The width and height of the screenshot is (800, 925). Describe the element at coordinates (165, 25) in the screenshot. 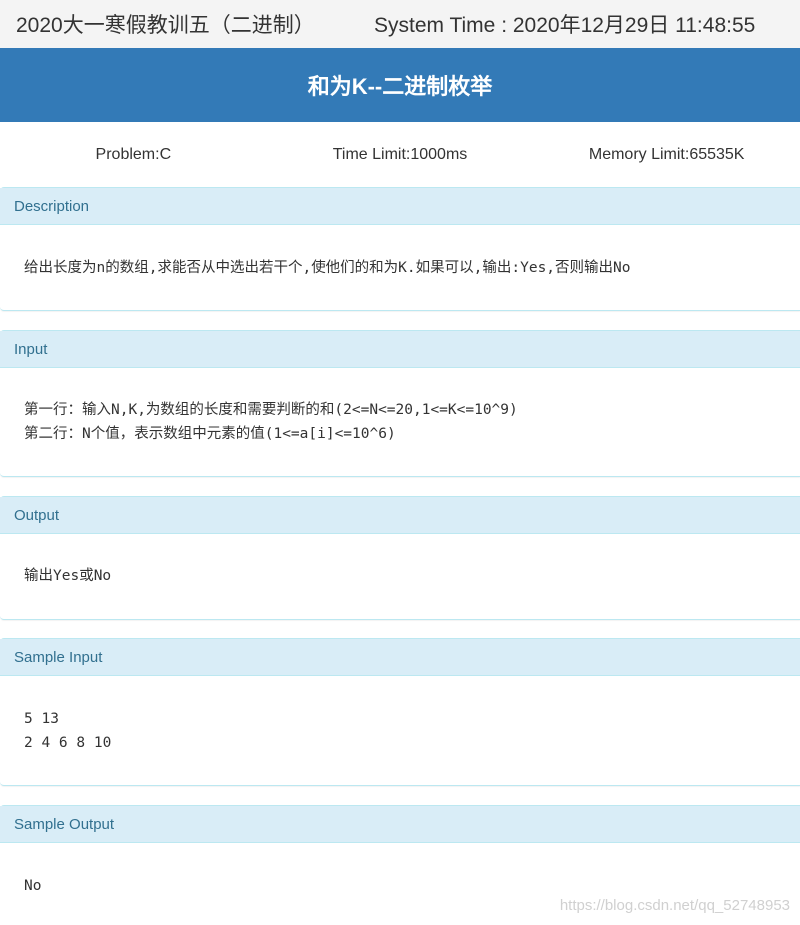

I see `contest-name: 2020大一寒假教训五（二进制）` at that location.